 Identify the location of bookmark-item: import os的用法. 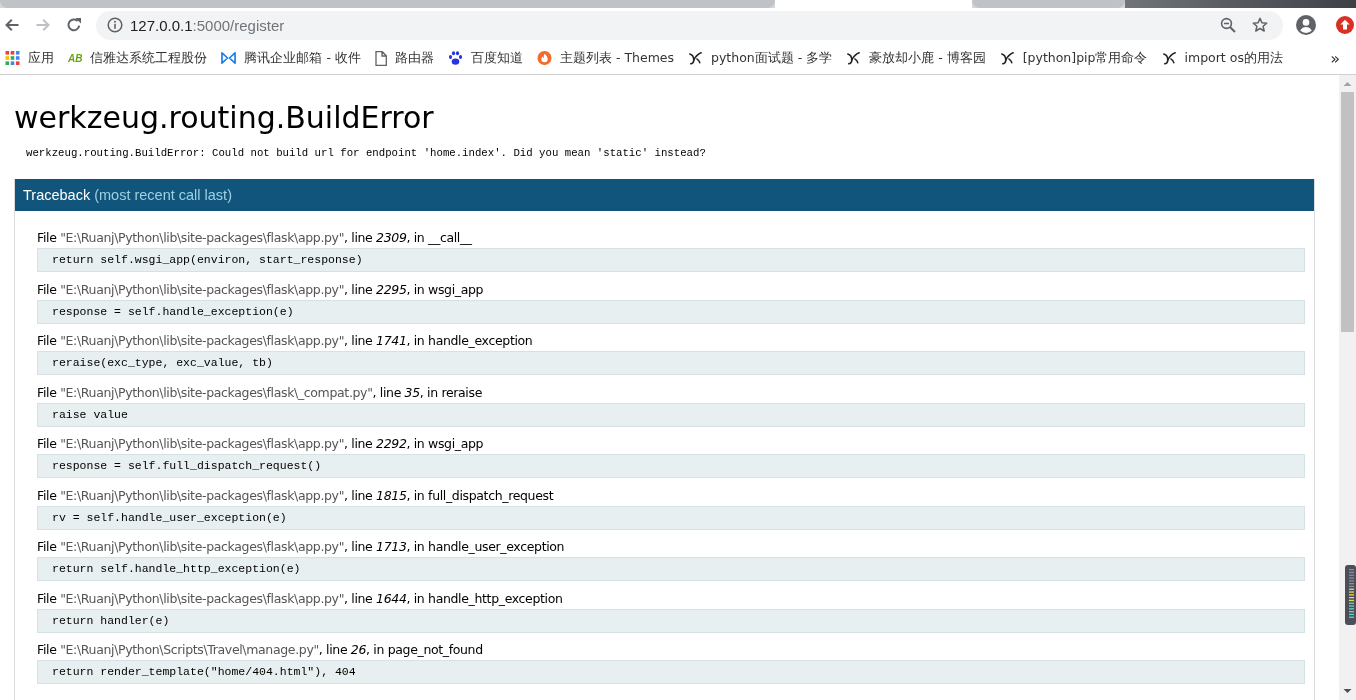
(1222, 58).